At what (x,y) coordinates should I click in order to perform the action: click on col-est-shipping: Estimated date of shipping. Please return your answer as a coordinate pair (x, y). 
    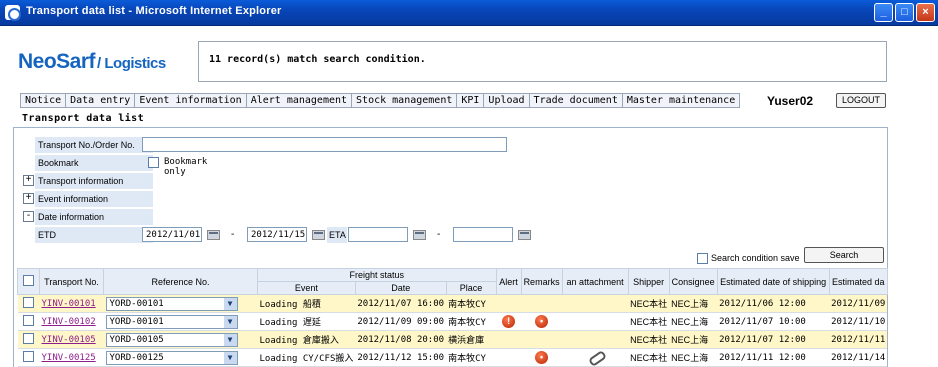
    Looking at the image, I should click on (773, 281).